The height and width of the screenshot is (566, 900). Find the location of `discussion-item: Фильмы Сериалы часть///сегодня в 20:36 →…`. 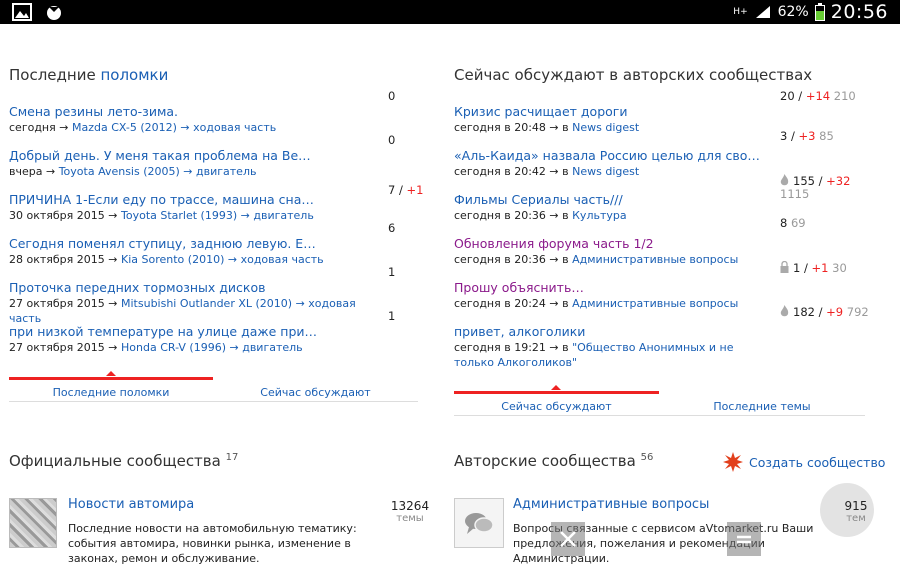

discussion-item: Фильмы Сериалы часть///сегодня в 20:36 →… is located at coordinates (609, 207).